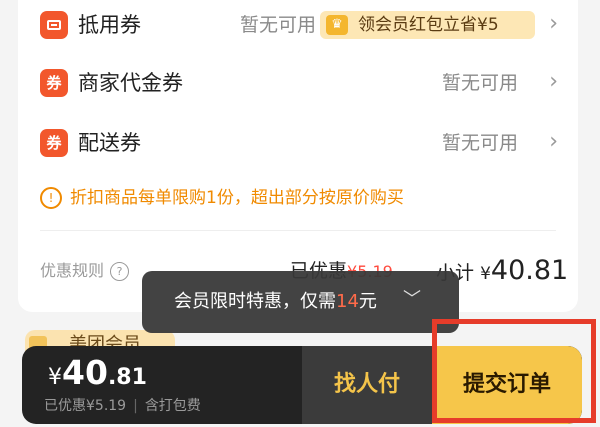 This screenshot has height=427, width=600. I want to click on crown-icon: ♛, so click(337, 25).